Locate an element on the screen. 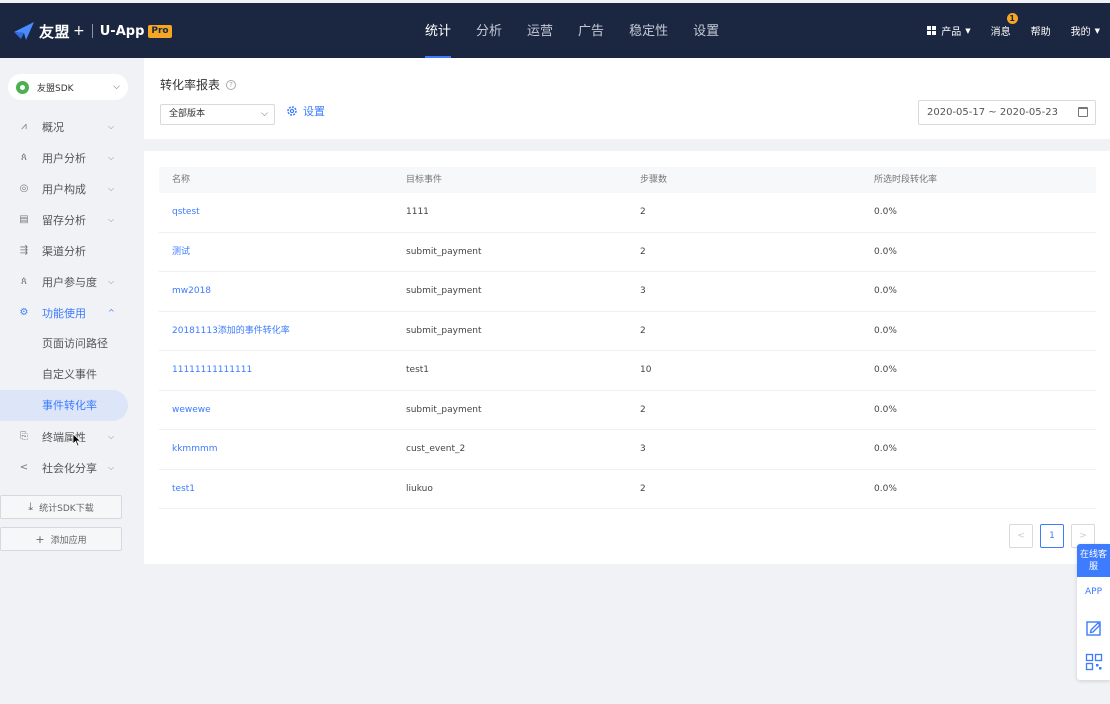 Image resolution: width=1110 pixels, height=704 pixels. nav-tab-analysis: 分析 is located at coordinates (489, 30).